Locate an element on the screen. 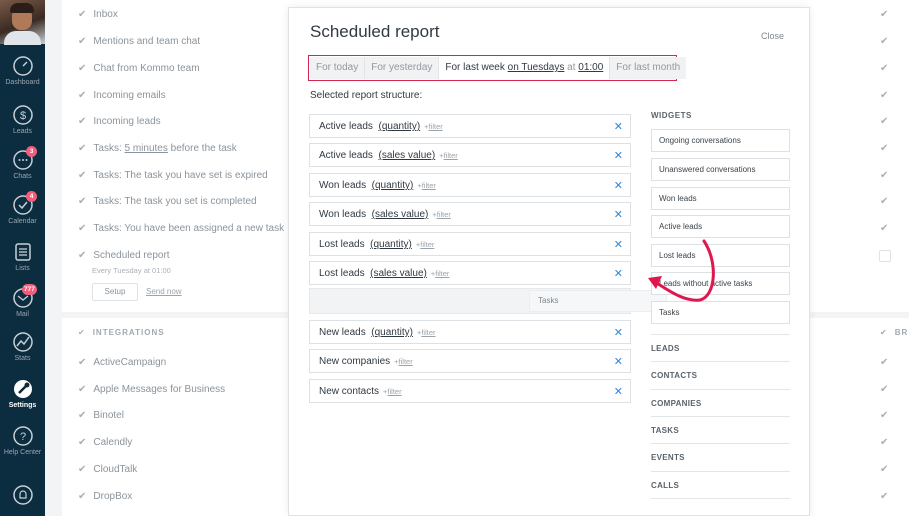 The image size is (909, 516). integration-row: ✔ DropBox is located at coordinates (105, 496).